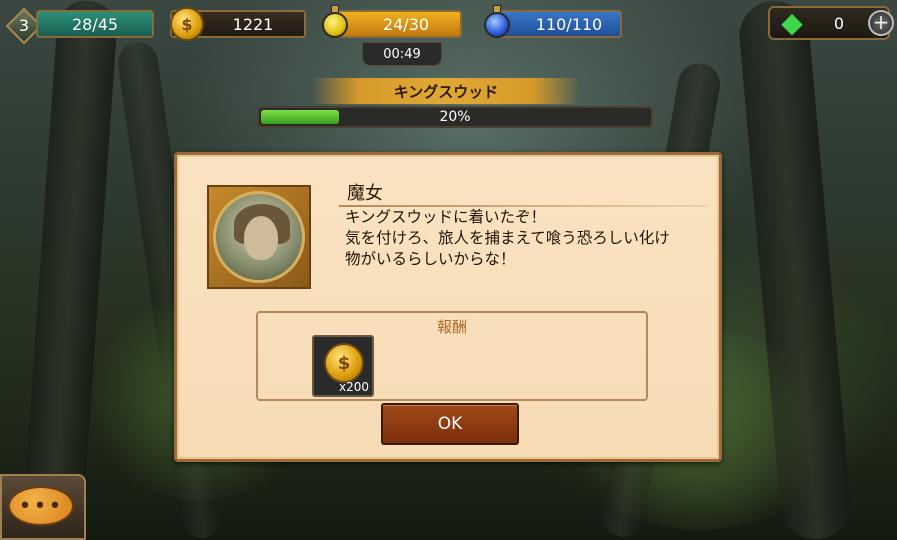  What do you see at coordinates (497, 23) in the screenshot?
I see `blue-potion-icon` at bounding box center [497, 23].